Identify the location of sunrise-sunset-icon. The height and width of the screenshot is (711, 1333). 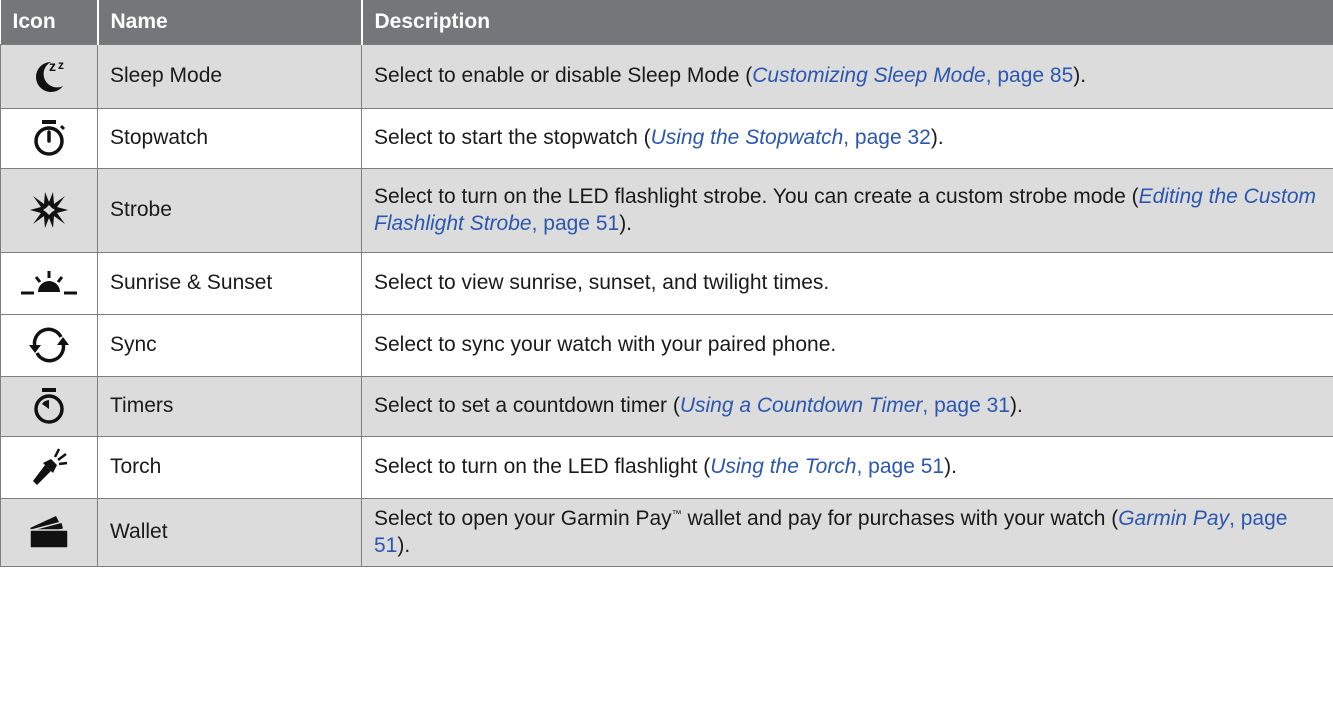
(49, 283).